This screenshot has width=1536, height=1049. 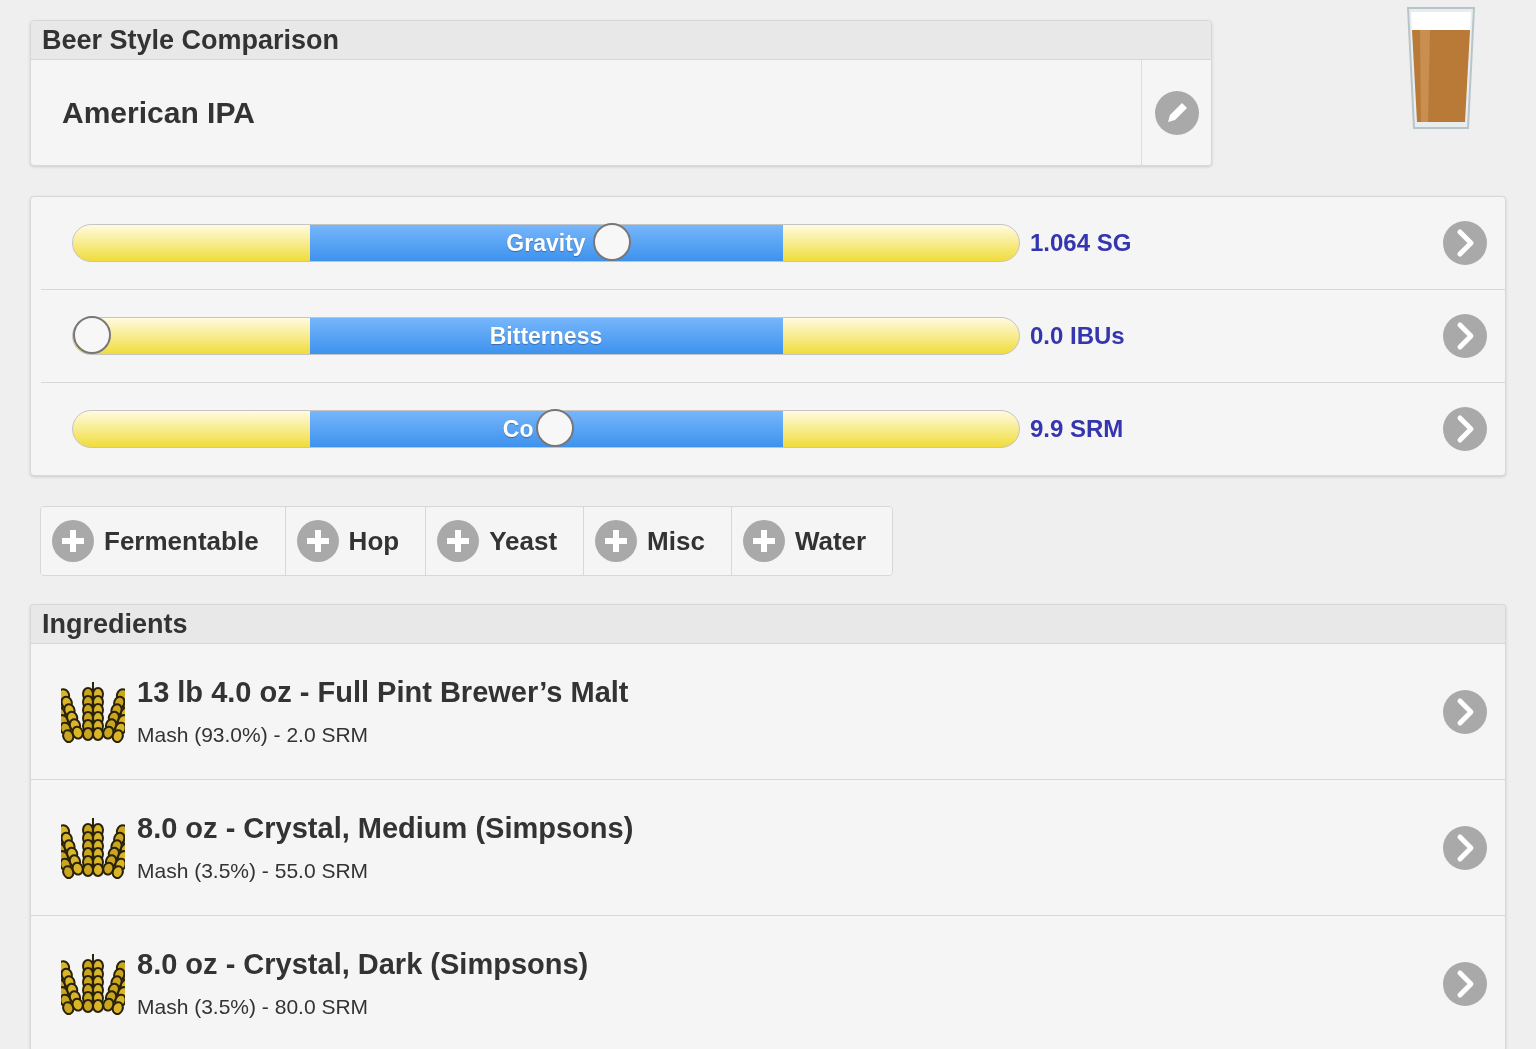 What do you see at coordinates (383, 692) in the screenshot?
I see `ingredient-name: 13 lb 4.0 oz - Full Pint Brewer’s Malt` at bounding box center [383, 692].